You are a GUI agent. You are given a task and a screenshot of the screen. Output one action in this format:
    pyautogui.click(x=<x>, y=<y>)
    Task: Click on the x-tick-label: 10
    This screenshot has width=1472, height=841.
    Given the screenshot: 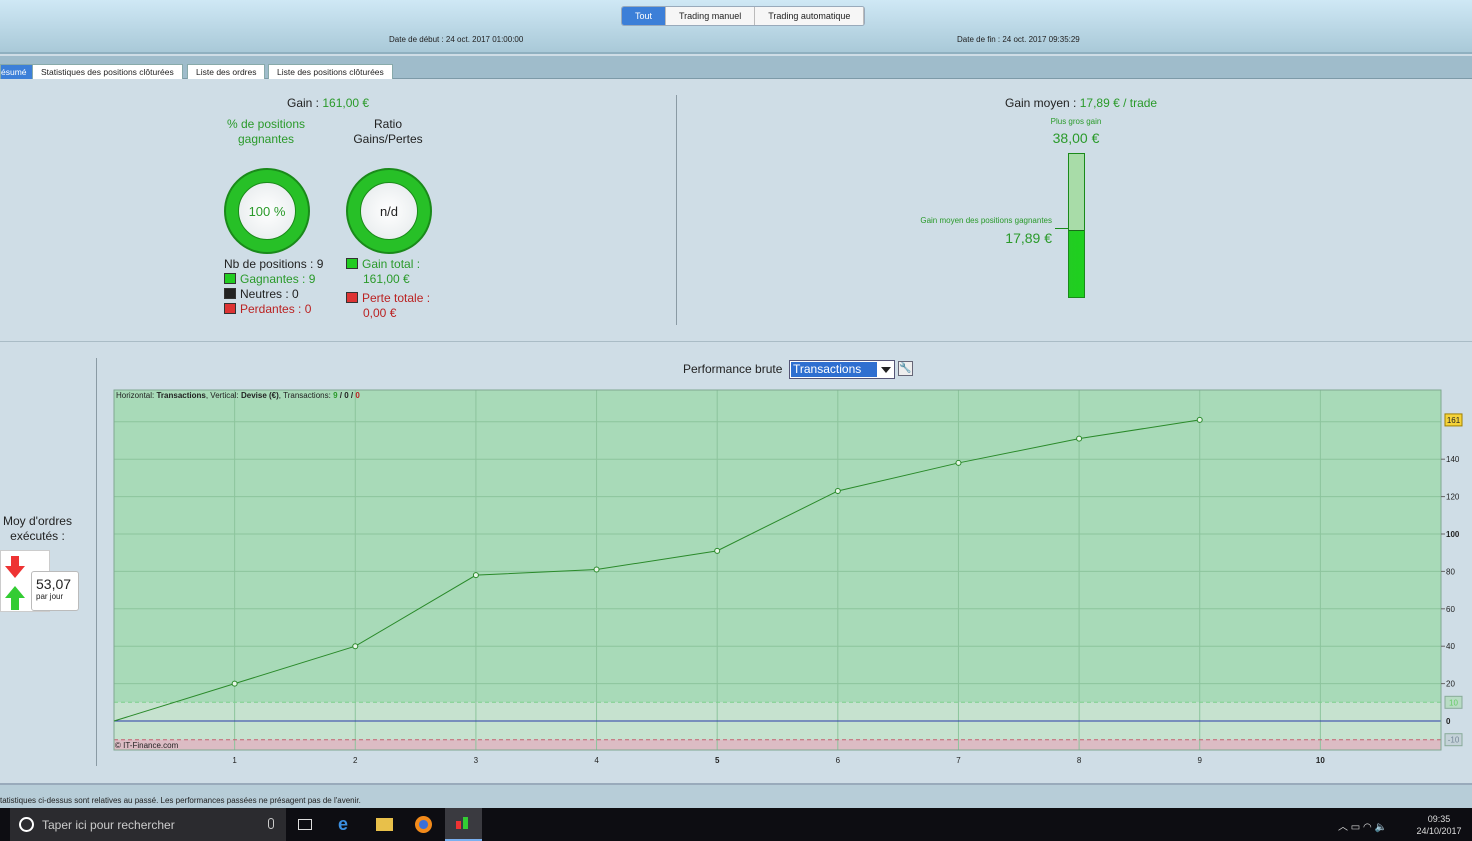 What is the action you would take?
    pyautogui.click(x=1320, y=760)
    